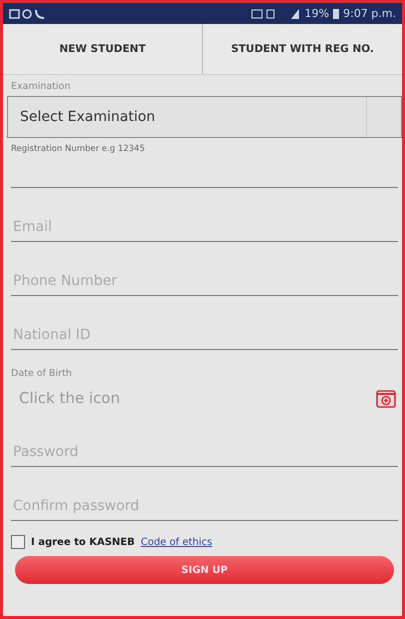 The height and width of the screenshot is (619, 405). What do you see at coordinates (317, 13) in the screenshot?
I see `battery-percent: 19%` at bounding box center [317, 13].